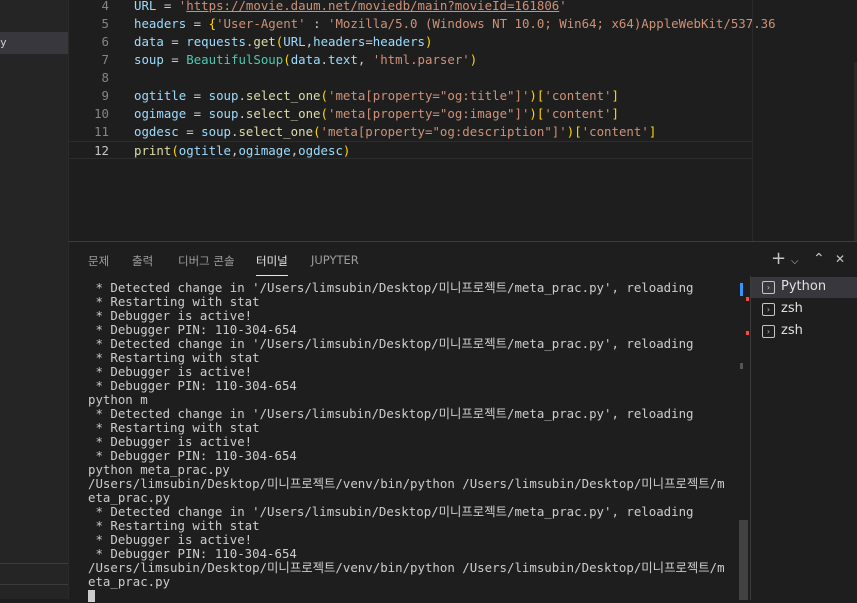  Describe the element at coordinates (91, 596) in the screenshot. I see `terminal-cursor` at that location.